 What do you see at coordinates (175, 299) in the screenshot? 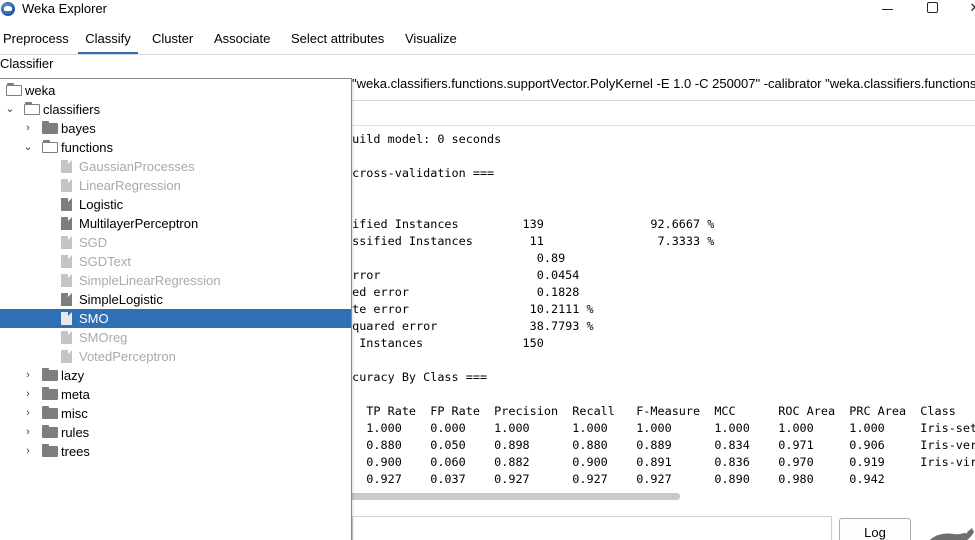
I see `tree-leaf-simplelogistic: SimpleLogistic` at bounding box center [175, 299].